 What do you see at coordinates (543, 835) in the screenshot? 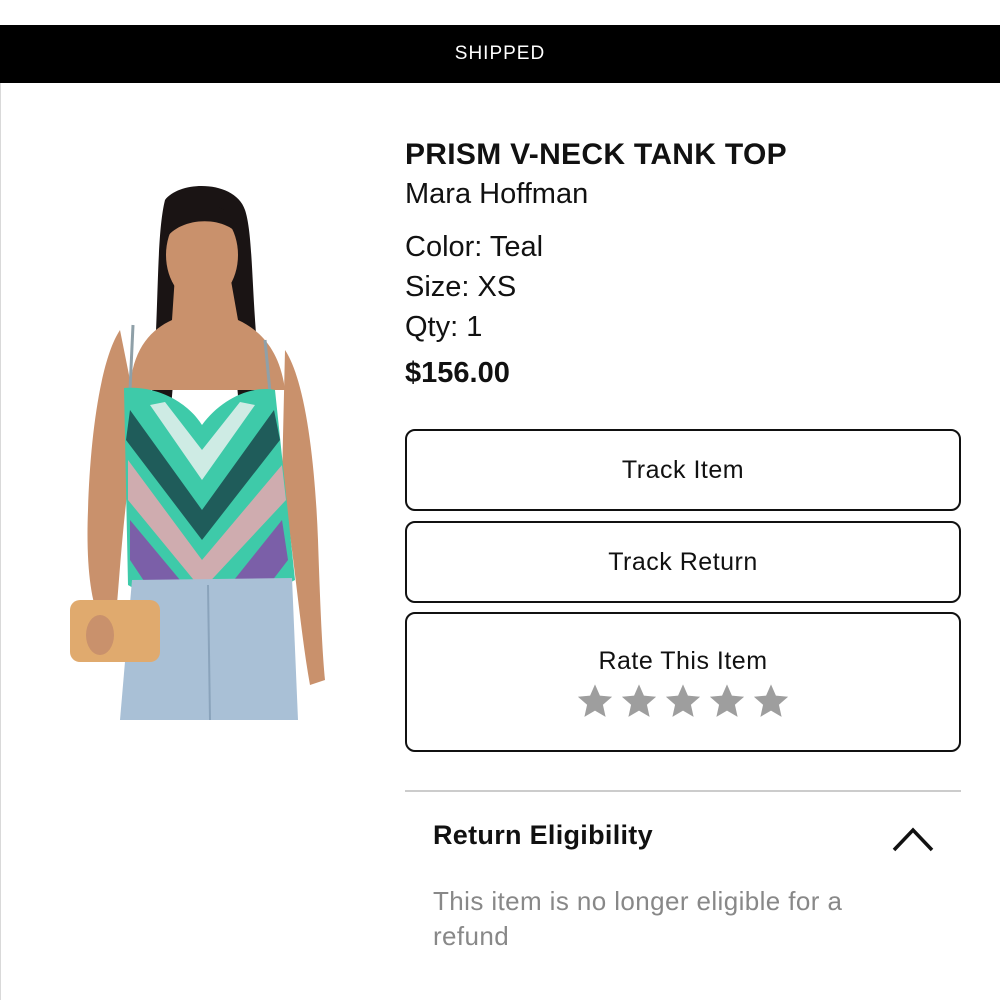
I see `return-eligibility-title: Return Eligibility` at bounding box center [543, 835].